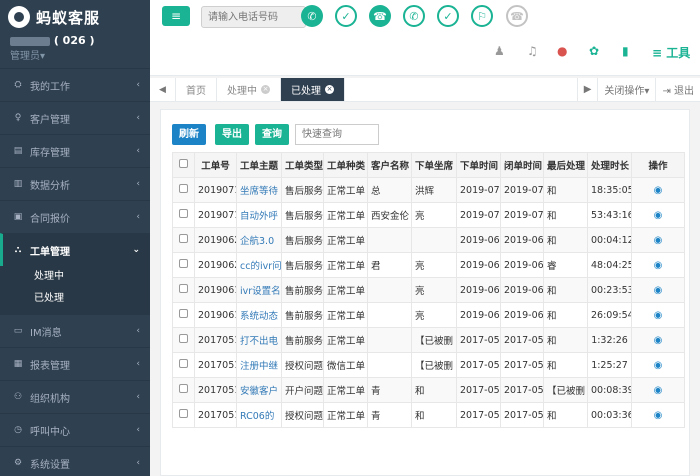 This screenshot has height=476, width=700. What do you see at coordinates (75, 117) in the screenshot?
I see `sidebar-item-1: ♀ 客户管理 ‹` at bounding box center [75, 117].